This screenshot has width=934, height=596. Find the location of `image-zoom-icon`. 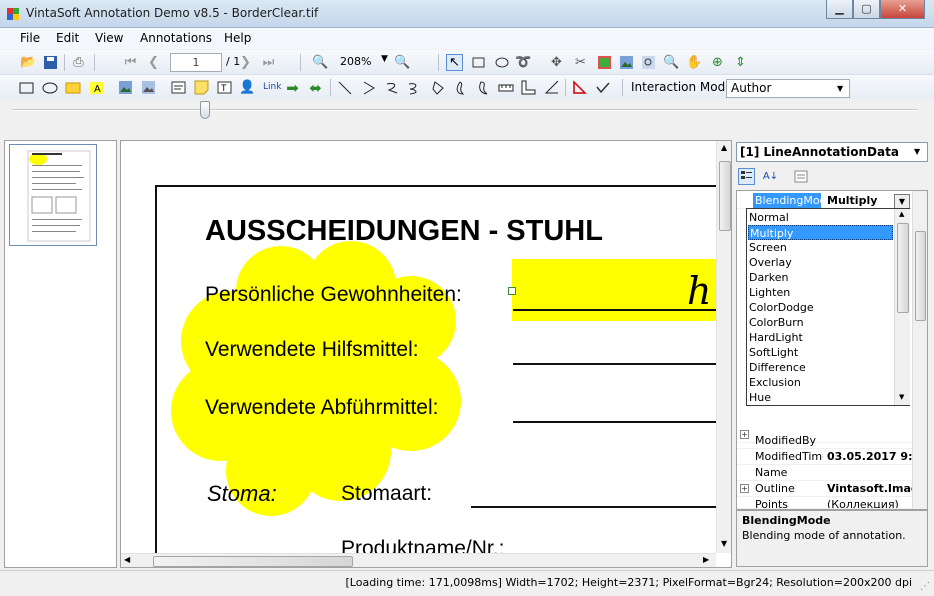

image-zoom-icon is located at coordinates (648, 62).